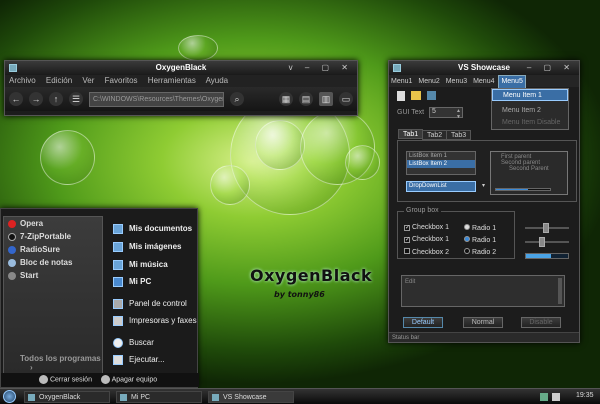  What do you see at coordinates (118, 247) in the screenshot?
I see `pictures-folder-icon` at bounding box center [118, 247].